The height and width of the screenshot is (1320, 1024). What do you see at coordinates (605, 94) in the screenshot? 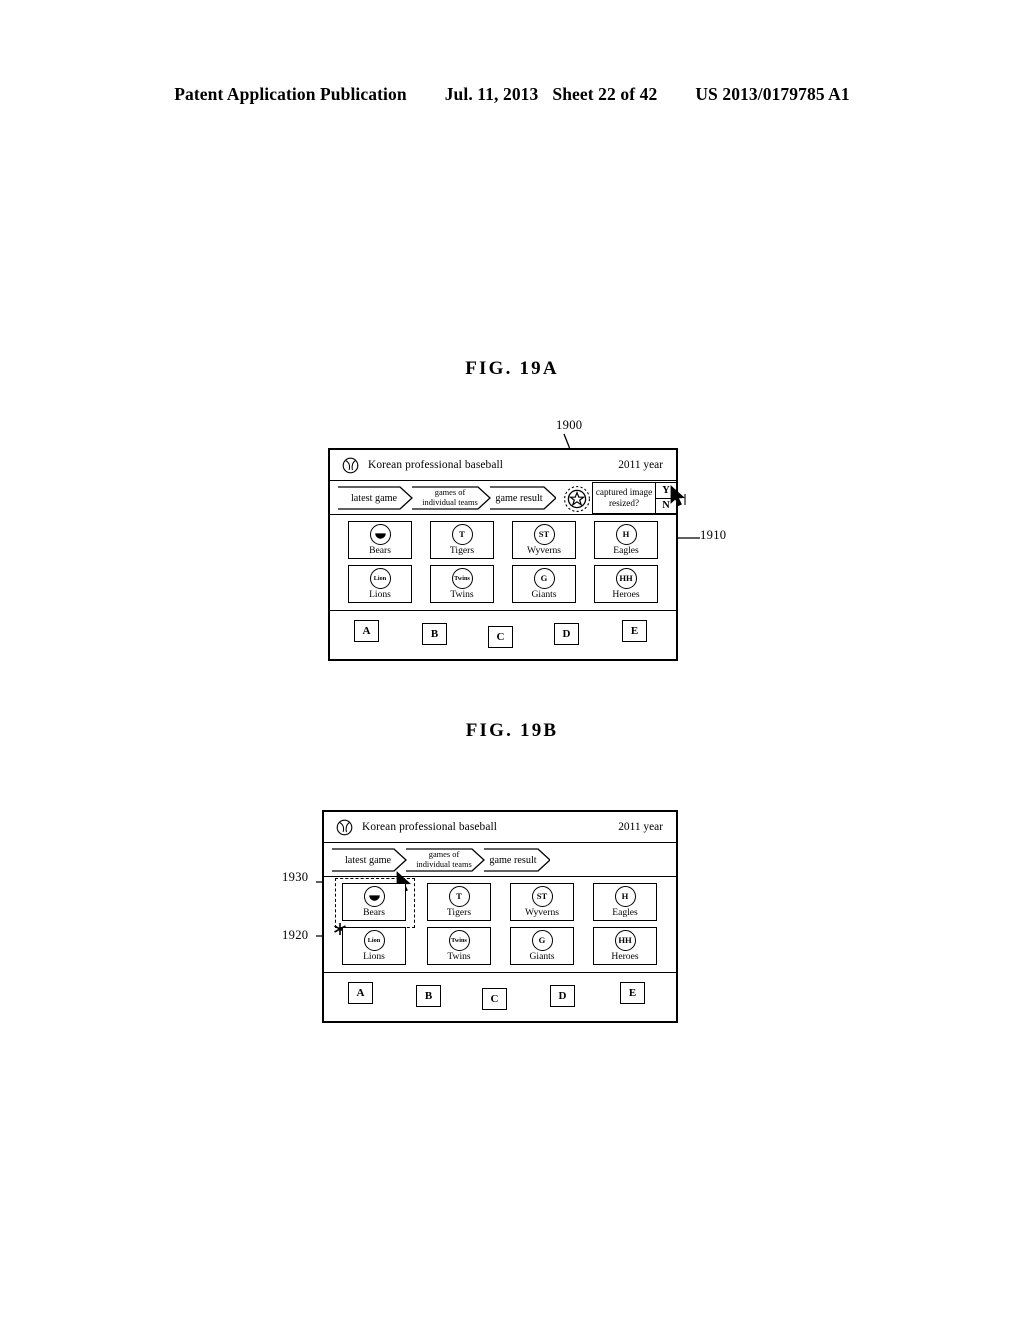
I see `sheet-number: Sheet 22 of 42` at bounding box center [605, 94].